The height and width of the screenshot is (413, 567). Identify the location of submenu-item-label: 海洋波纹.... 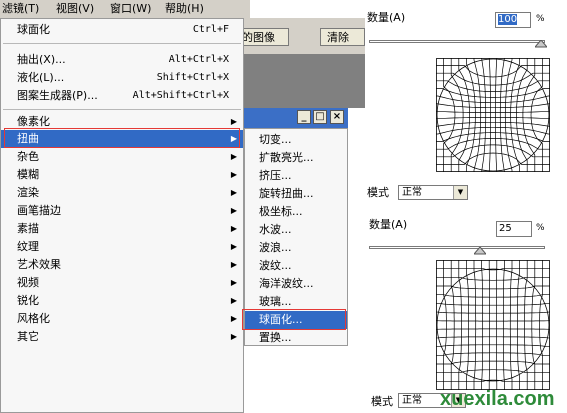
(286, 283).